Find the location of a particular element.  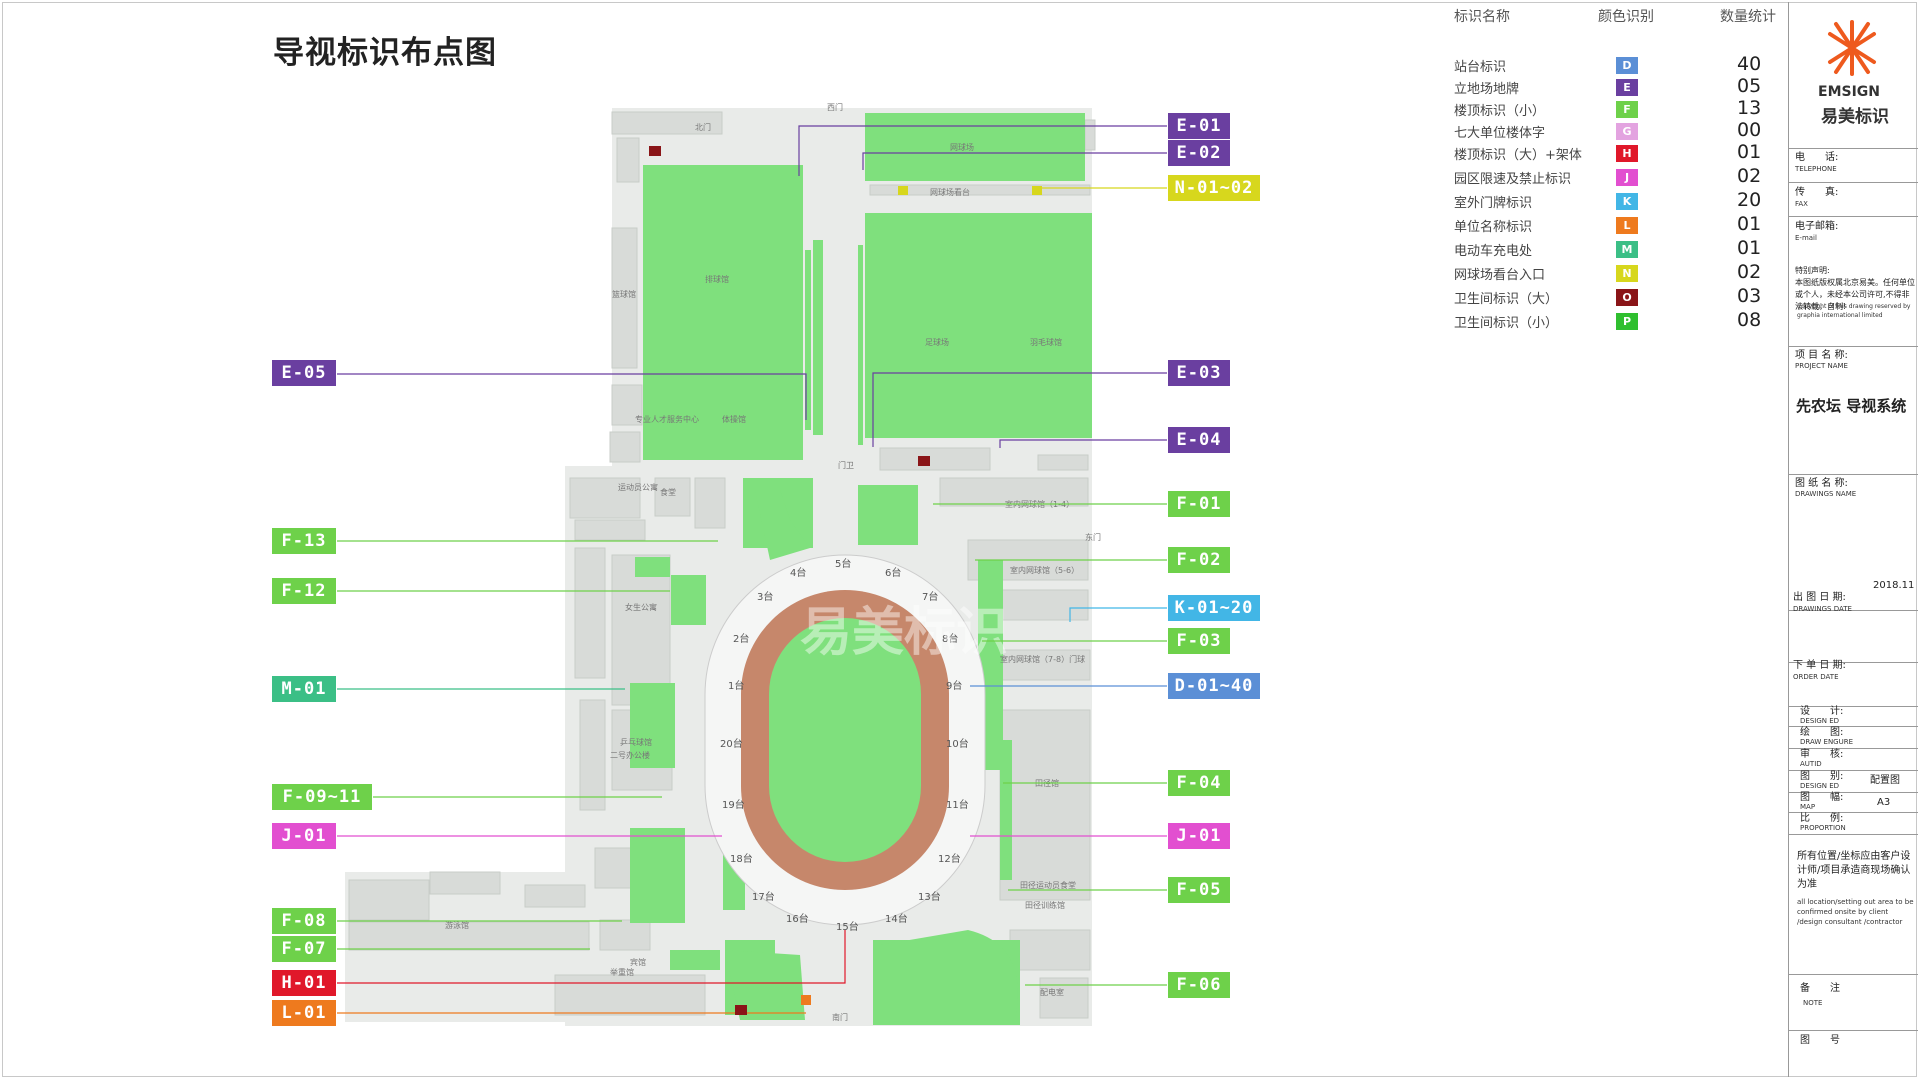

track-label: 18台 is located at coordinates (741, 858).